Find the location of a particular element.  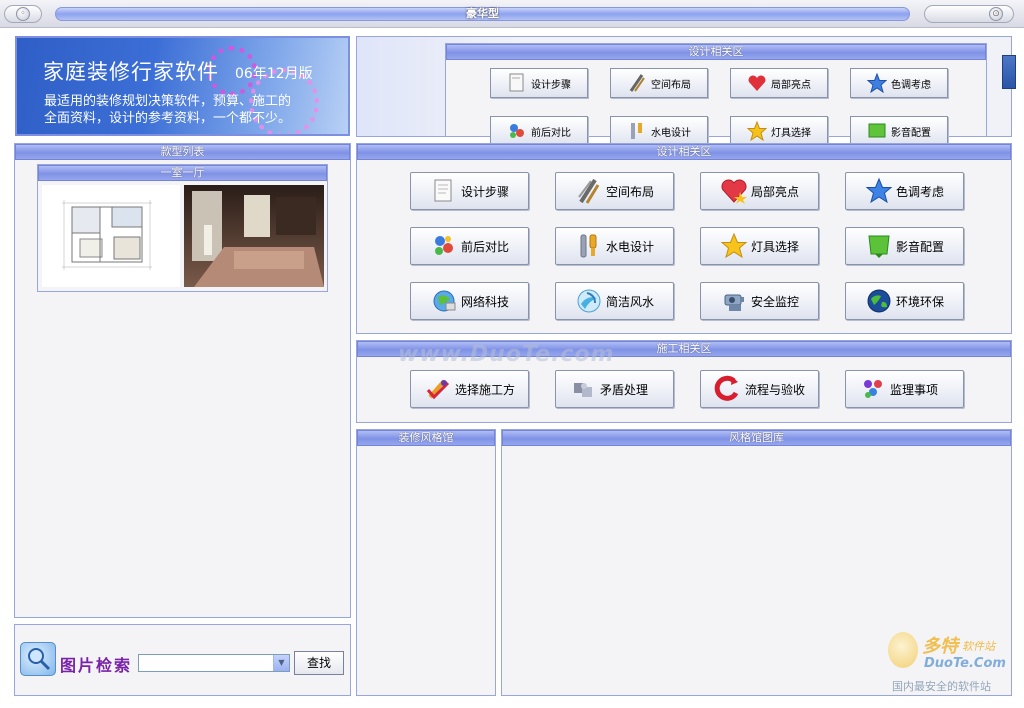

window-menu-icon: ◦ is located at coordinates (23, 14).